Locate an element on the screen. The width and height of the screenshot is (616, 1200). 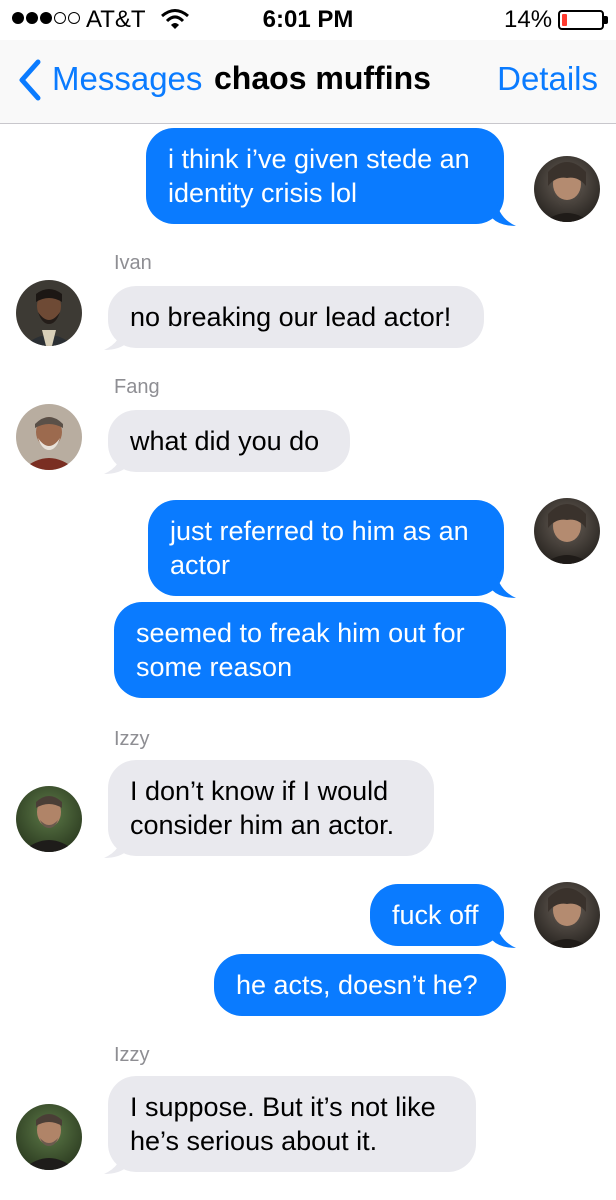
conversation-title: chaos muffins is located at coordinates (322, 78).